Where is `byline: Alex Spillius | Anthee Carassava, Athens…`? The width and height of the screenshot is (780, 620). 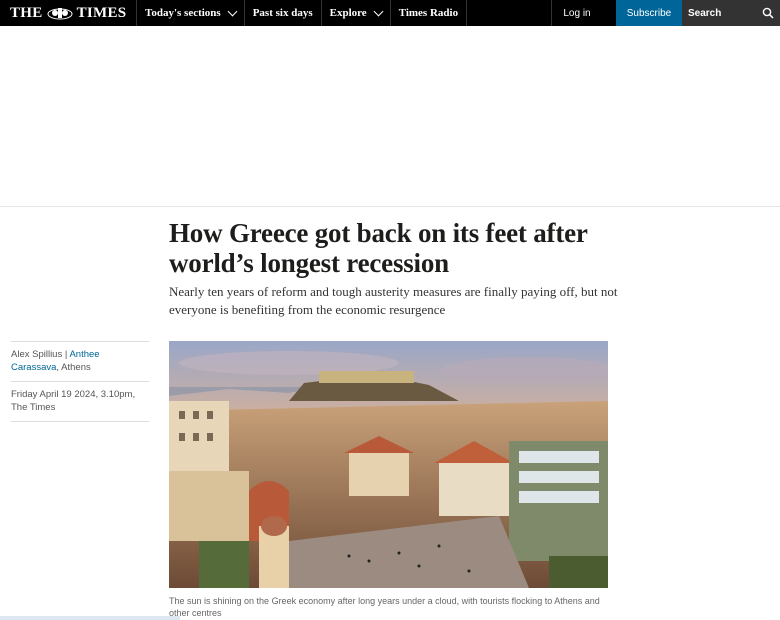
byline: Alex Spillius | Anthee Carassava, Athens… is located at coordinates (80, 381).